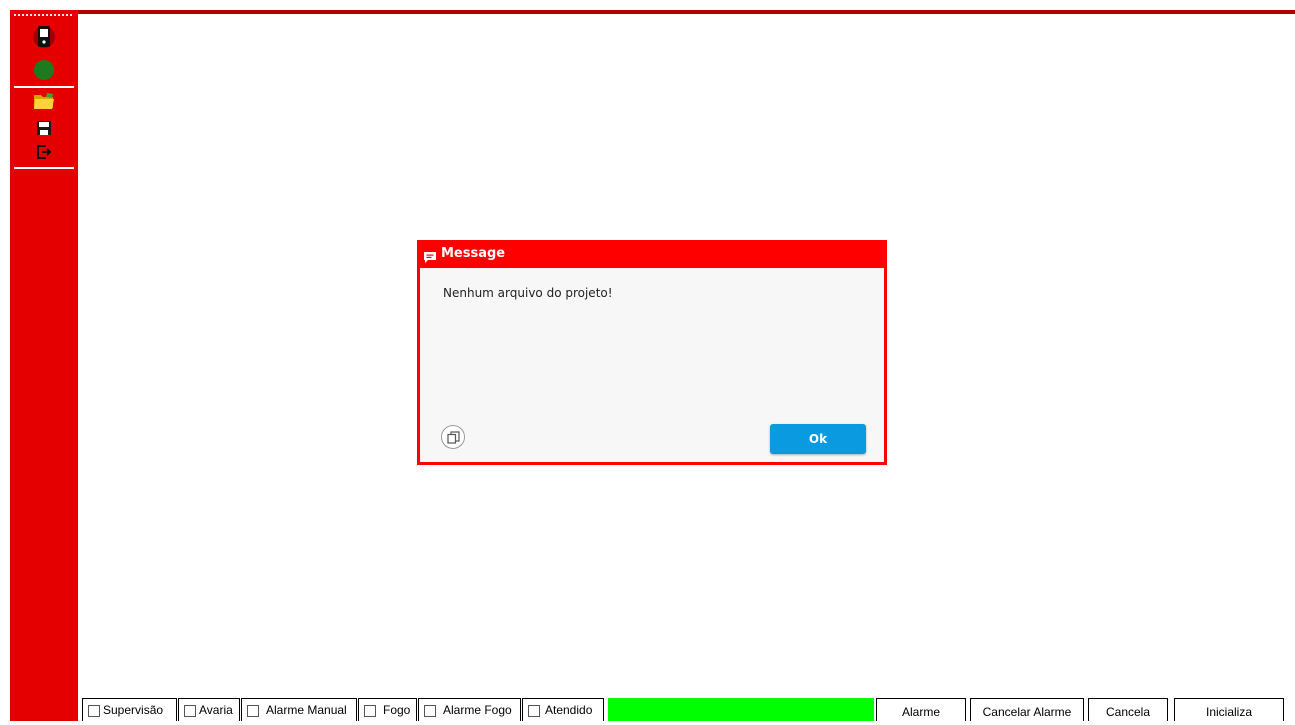 The width and height of the screenshot is (1295, 725). I want to click on checkbox-alarme-manual: Alarme Manual, so click(299, 709).